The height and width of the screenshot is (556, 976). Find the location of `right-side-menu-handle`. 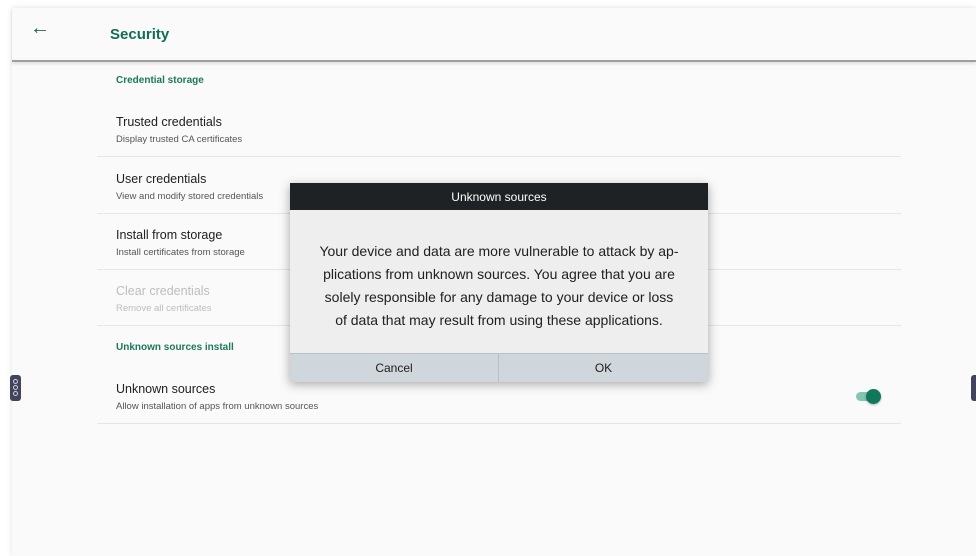

right-side-menu-handle is located at coordinates (973, 388).